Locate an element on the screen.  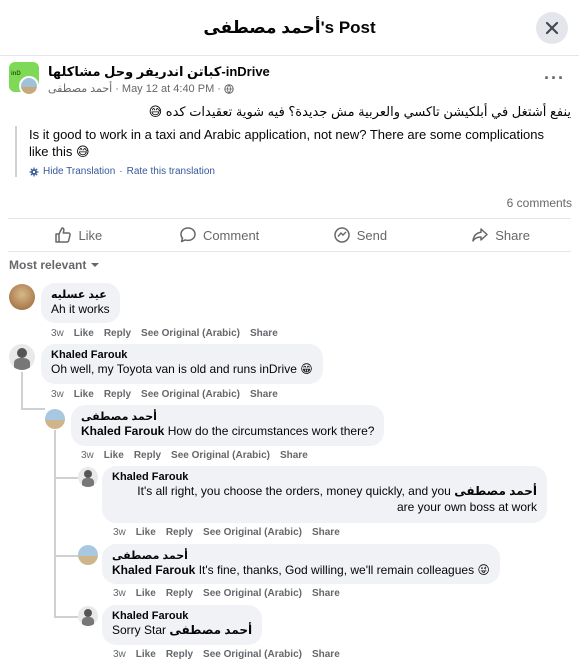
rate-translation-link: Rate this translation is located at coordinates (171, 171).